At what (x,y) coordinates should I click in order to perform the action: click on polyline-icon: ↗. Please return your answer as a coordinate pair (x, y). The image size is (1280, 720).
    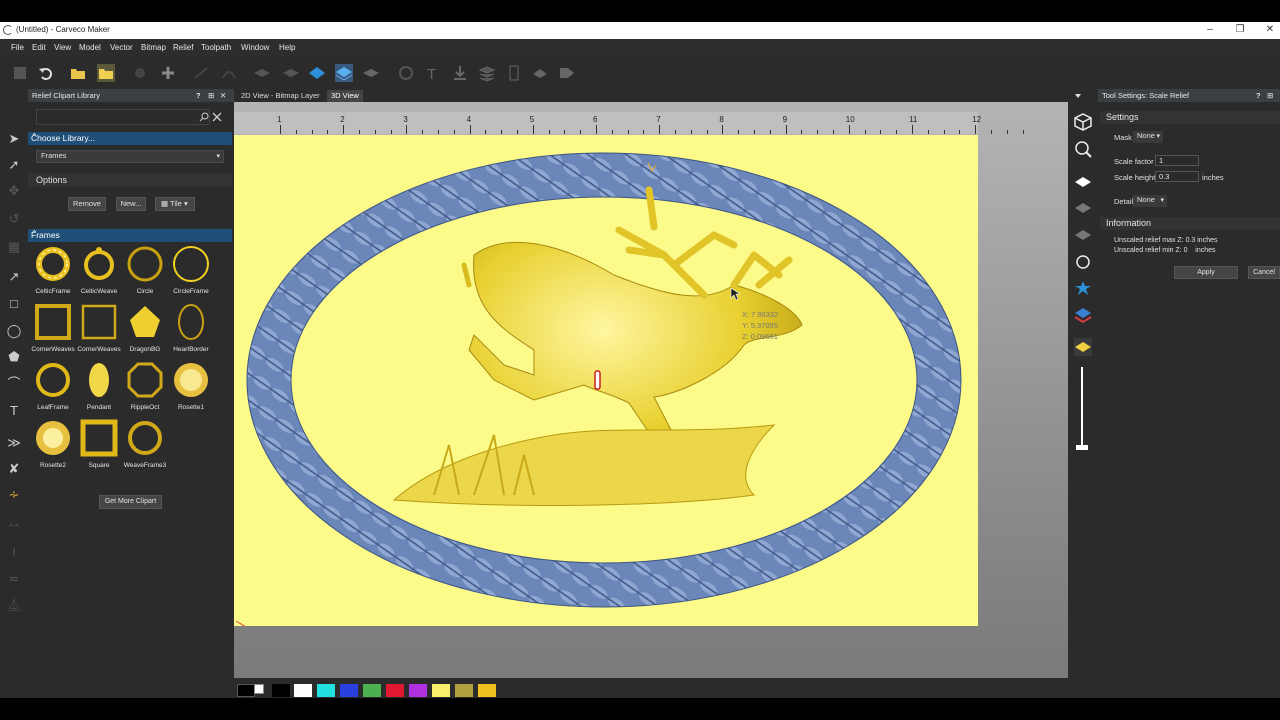
    Looking at the image, I should click on (14, 277).